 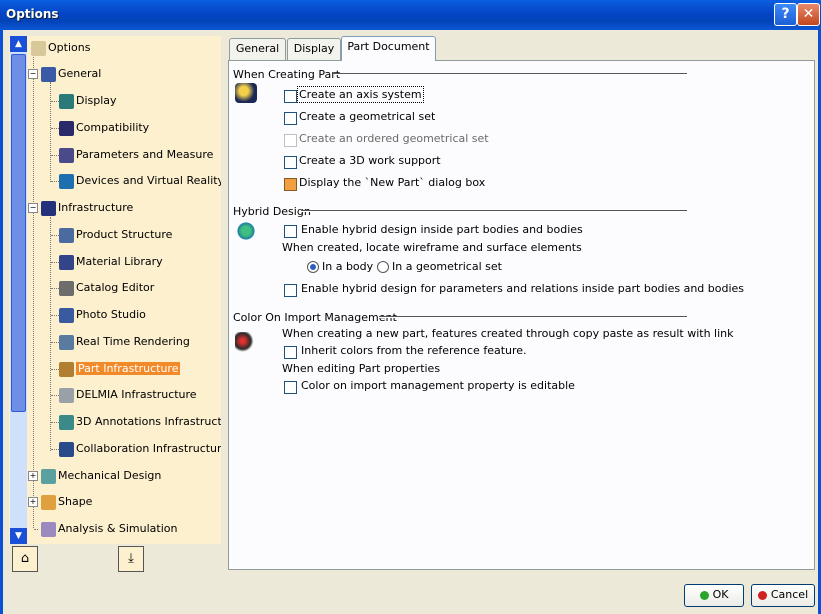 What do you see at coordinates (131, 559) in the screenshot?
I see `reset-options-icon: ⤓` at bounding box center [131, 559].